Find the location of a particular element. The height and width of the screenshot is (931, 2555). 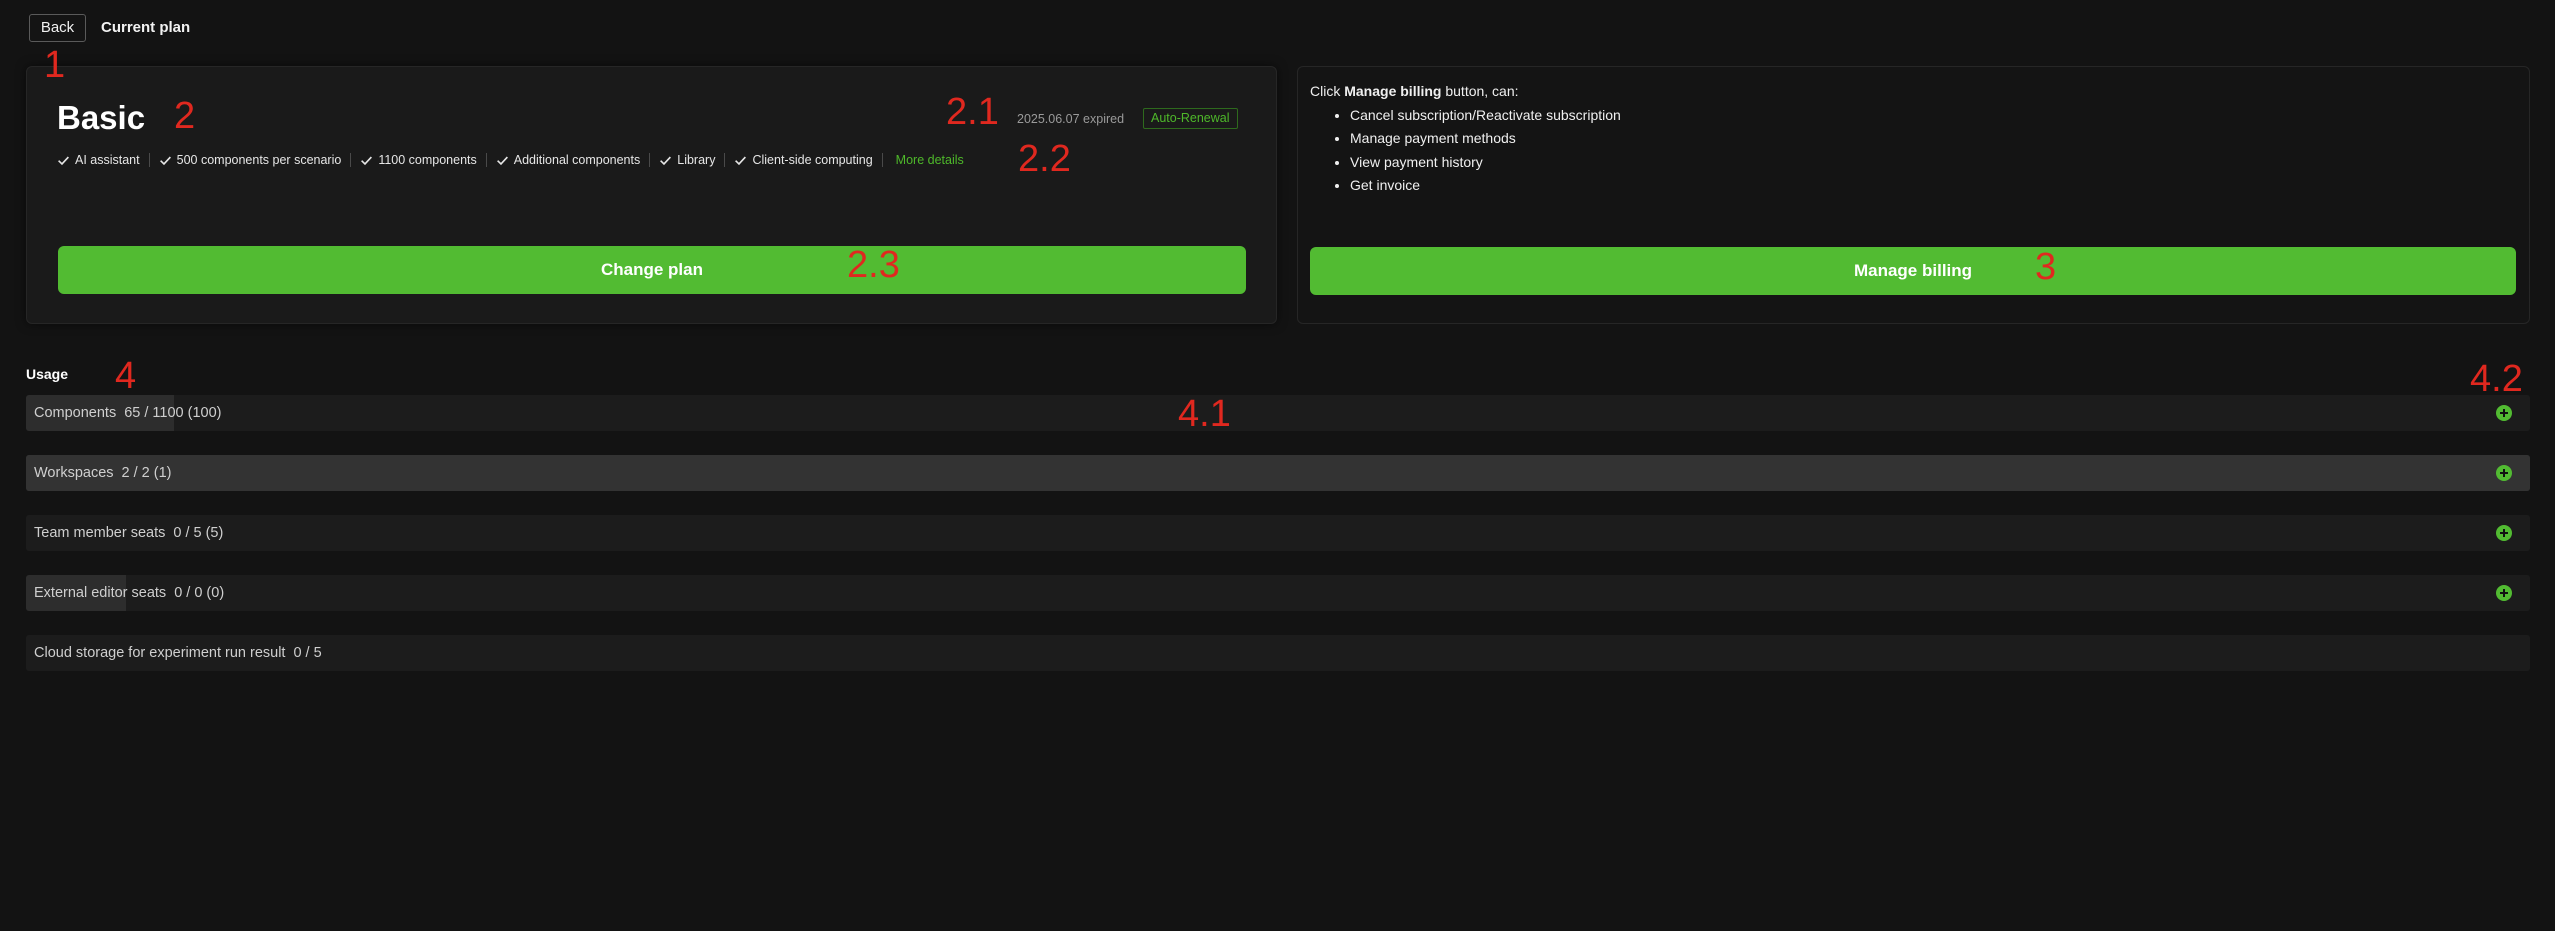

feature-item: 500 components per scenario is located at coordinates (250, 160).